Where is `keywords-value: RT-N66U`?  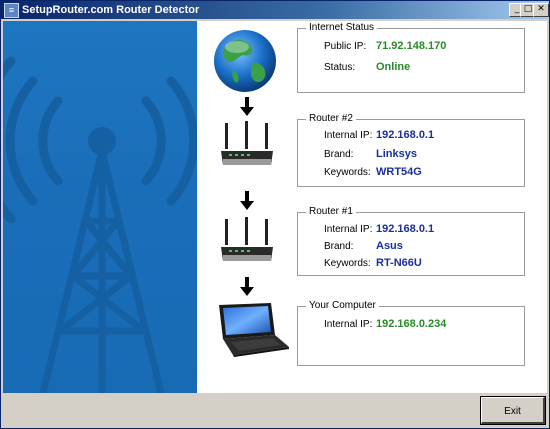 keywords-value: RT-N66U is located at coordinates (399, 263).